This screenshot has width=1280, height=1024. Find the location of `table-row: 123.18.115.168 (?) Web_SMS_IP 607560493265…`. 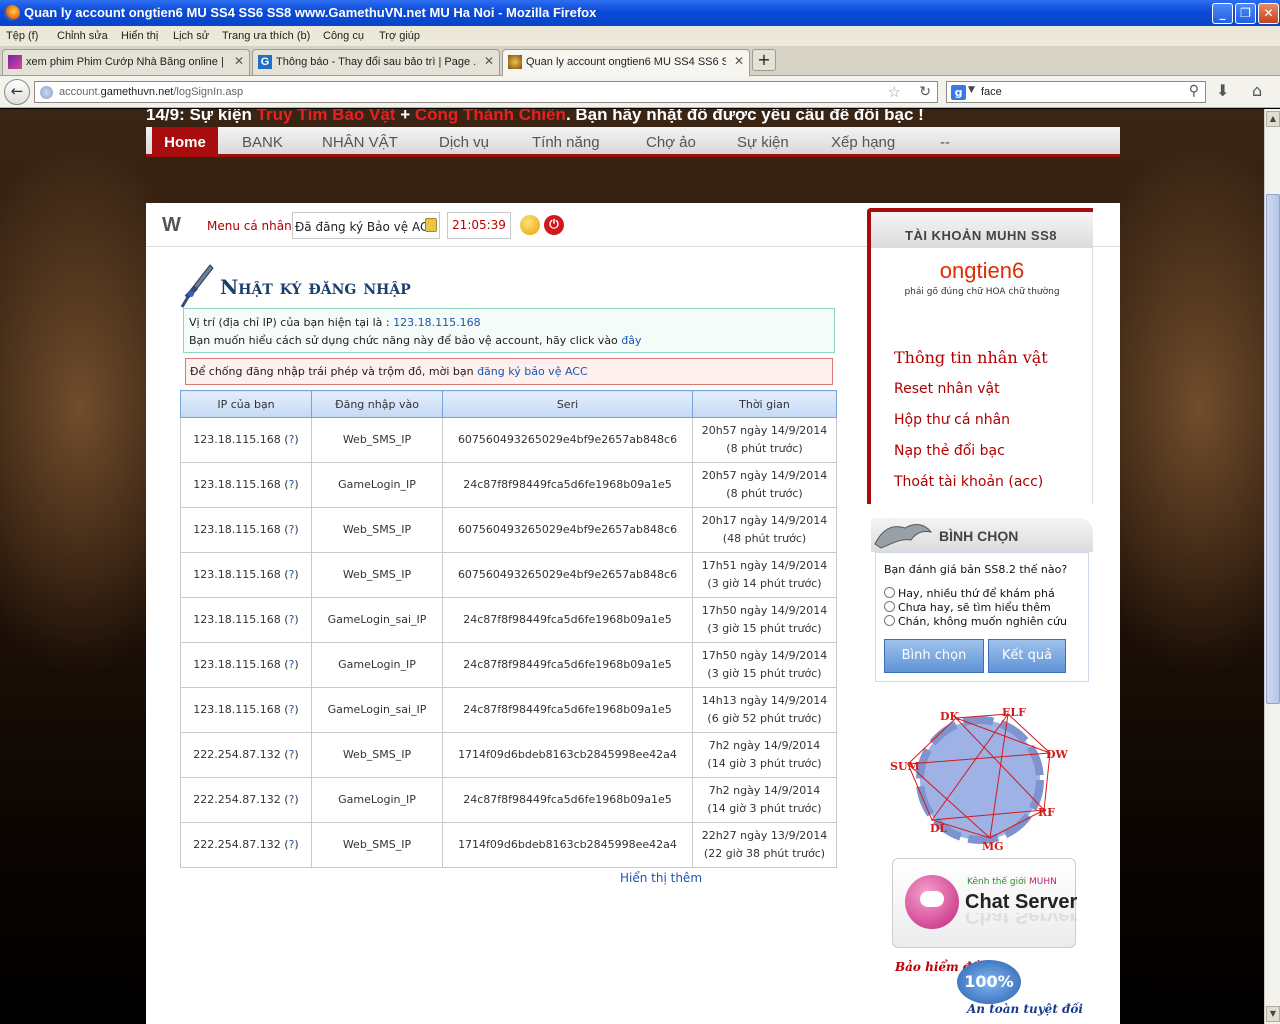

table-row: 123.18.115.168 (?) Web_SMS_IP 607560493265… is located at coordinates (508, 440).